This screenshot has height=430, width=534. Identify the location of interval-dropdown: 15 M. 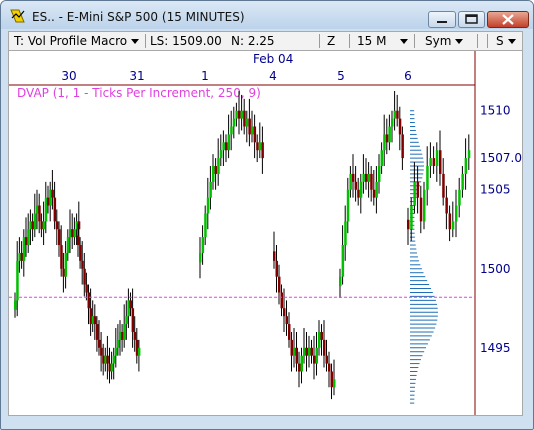
(382, 41).